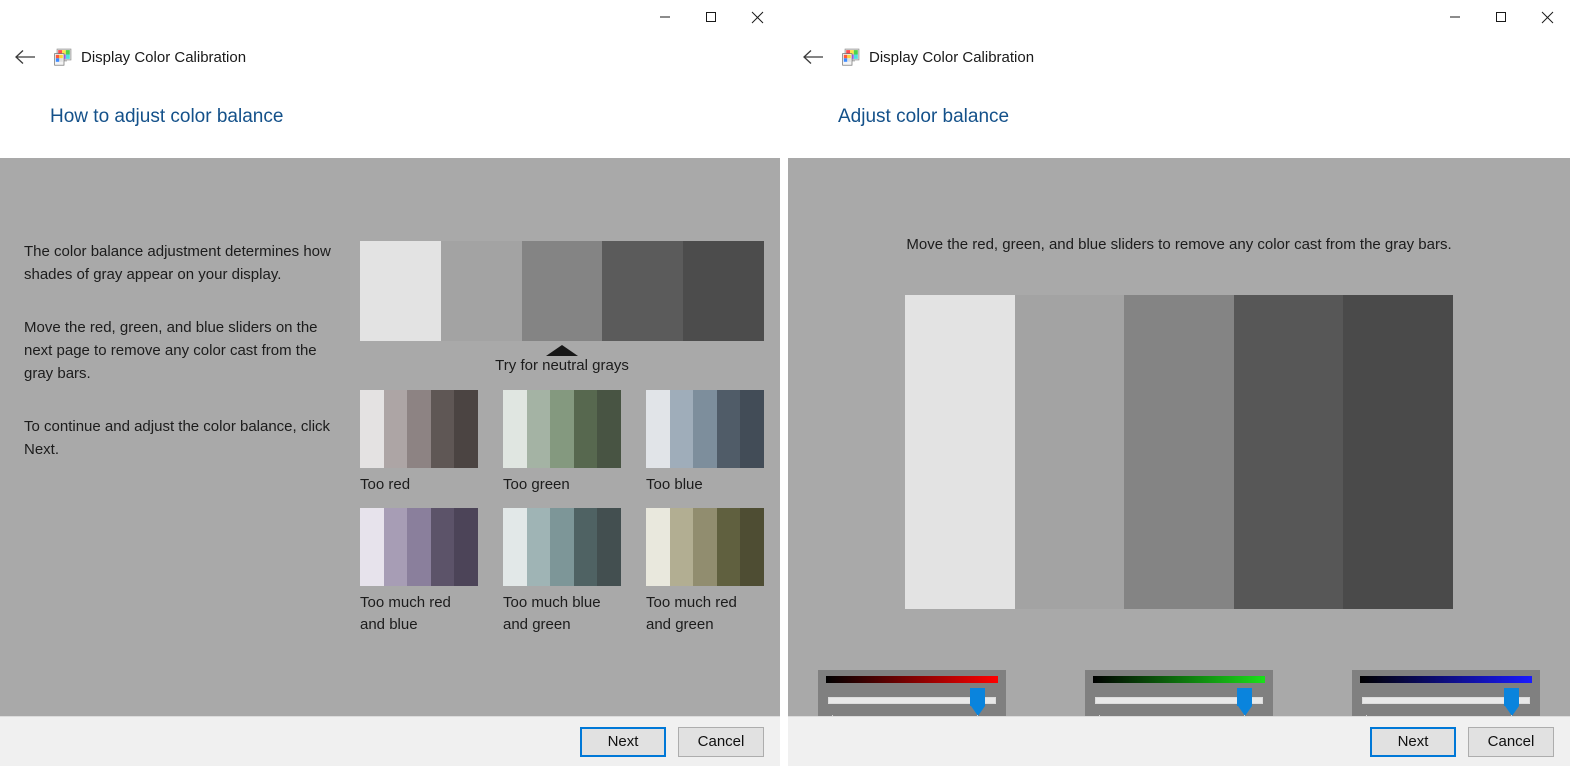 The image size is (1570, 766). What do you see at coordinates (674, 484) in the screenshot?
I see `color-cast-label: Too blue` at bounding box center [674, 484].